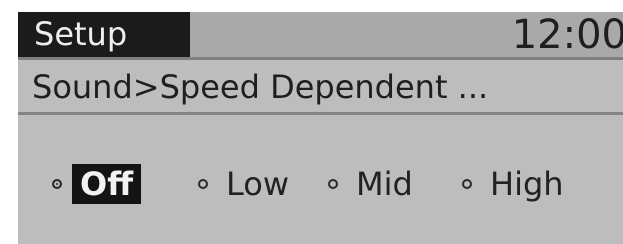  Describe the element at coordinates (567, 35) in the screenshot. I see `clock-display: 12:00` at that location.